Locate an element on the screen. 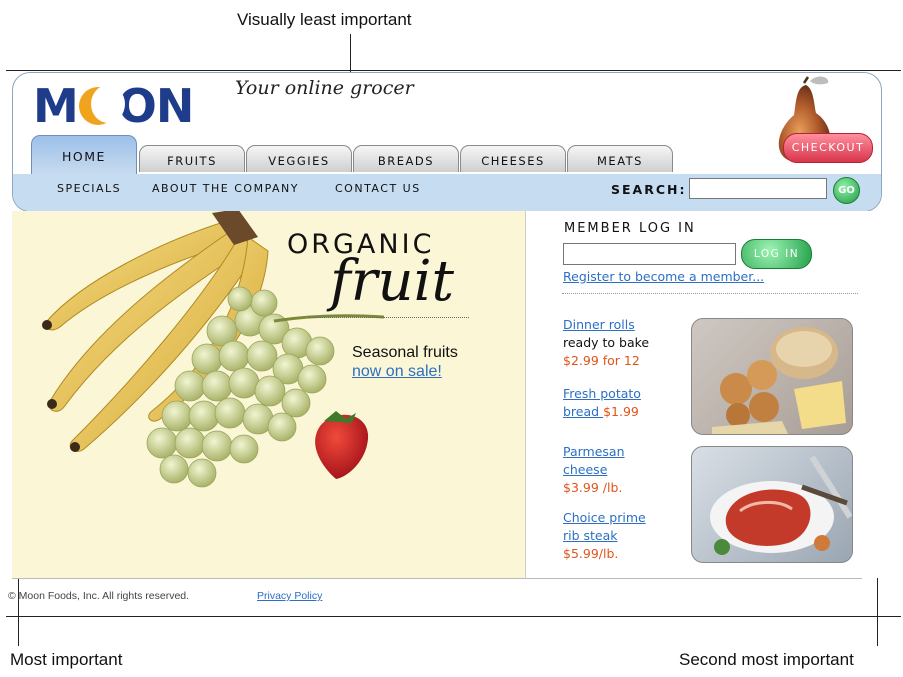 Image resolution: width=903 pixels, height=677 pixels. login-button: LOG IN is located at coordinates (776, 254).